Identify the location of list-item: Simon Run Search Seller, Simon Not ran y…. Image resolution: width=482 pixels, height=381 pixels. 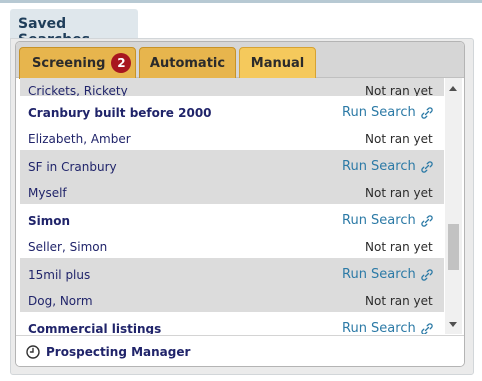
(232, 231).